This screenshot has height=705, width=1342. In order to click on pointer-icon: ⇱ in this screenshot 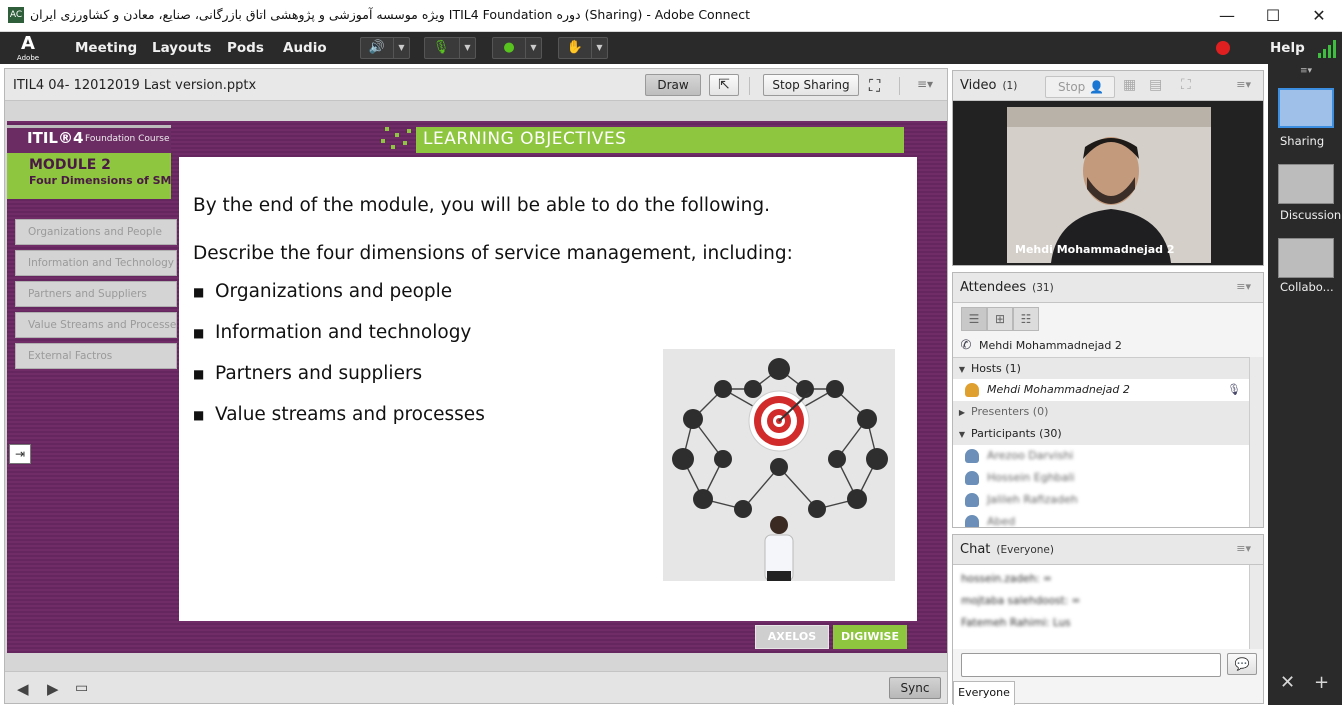, I will do `click(724, 85)`.